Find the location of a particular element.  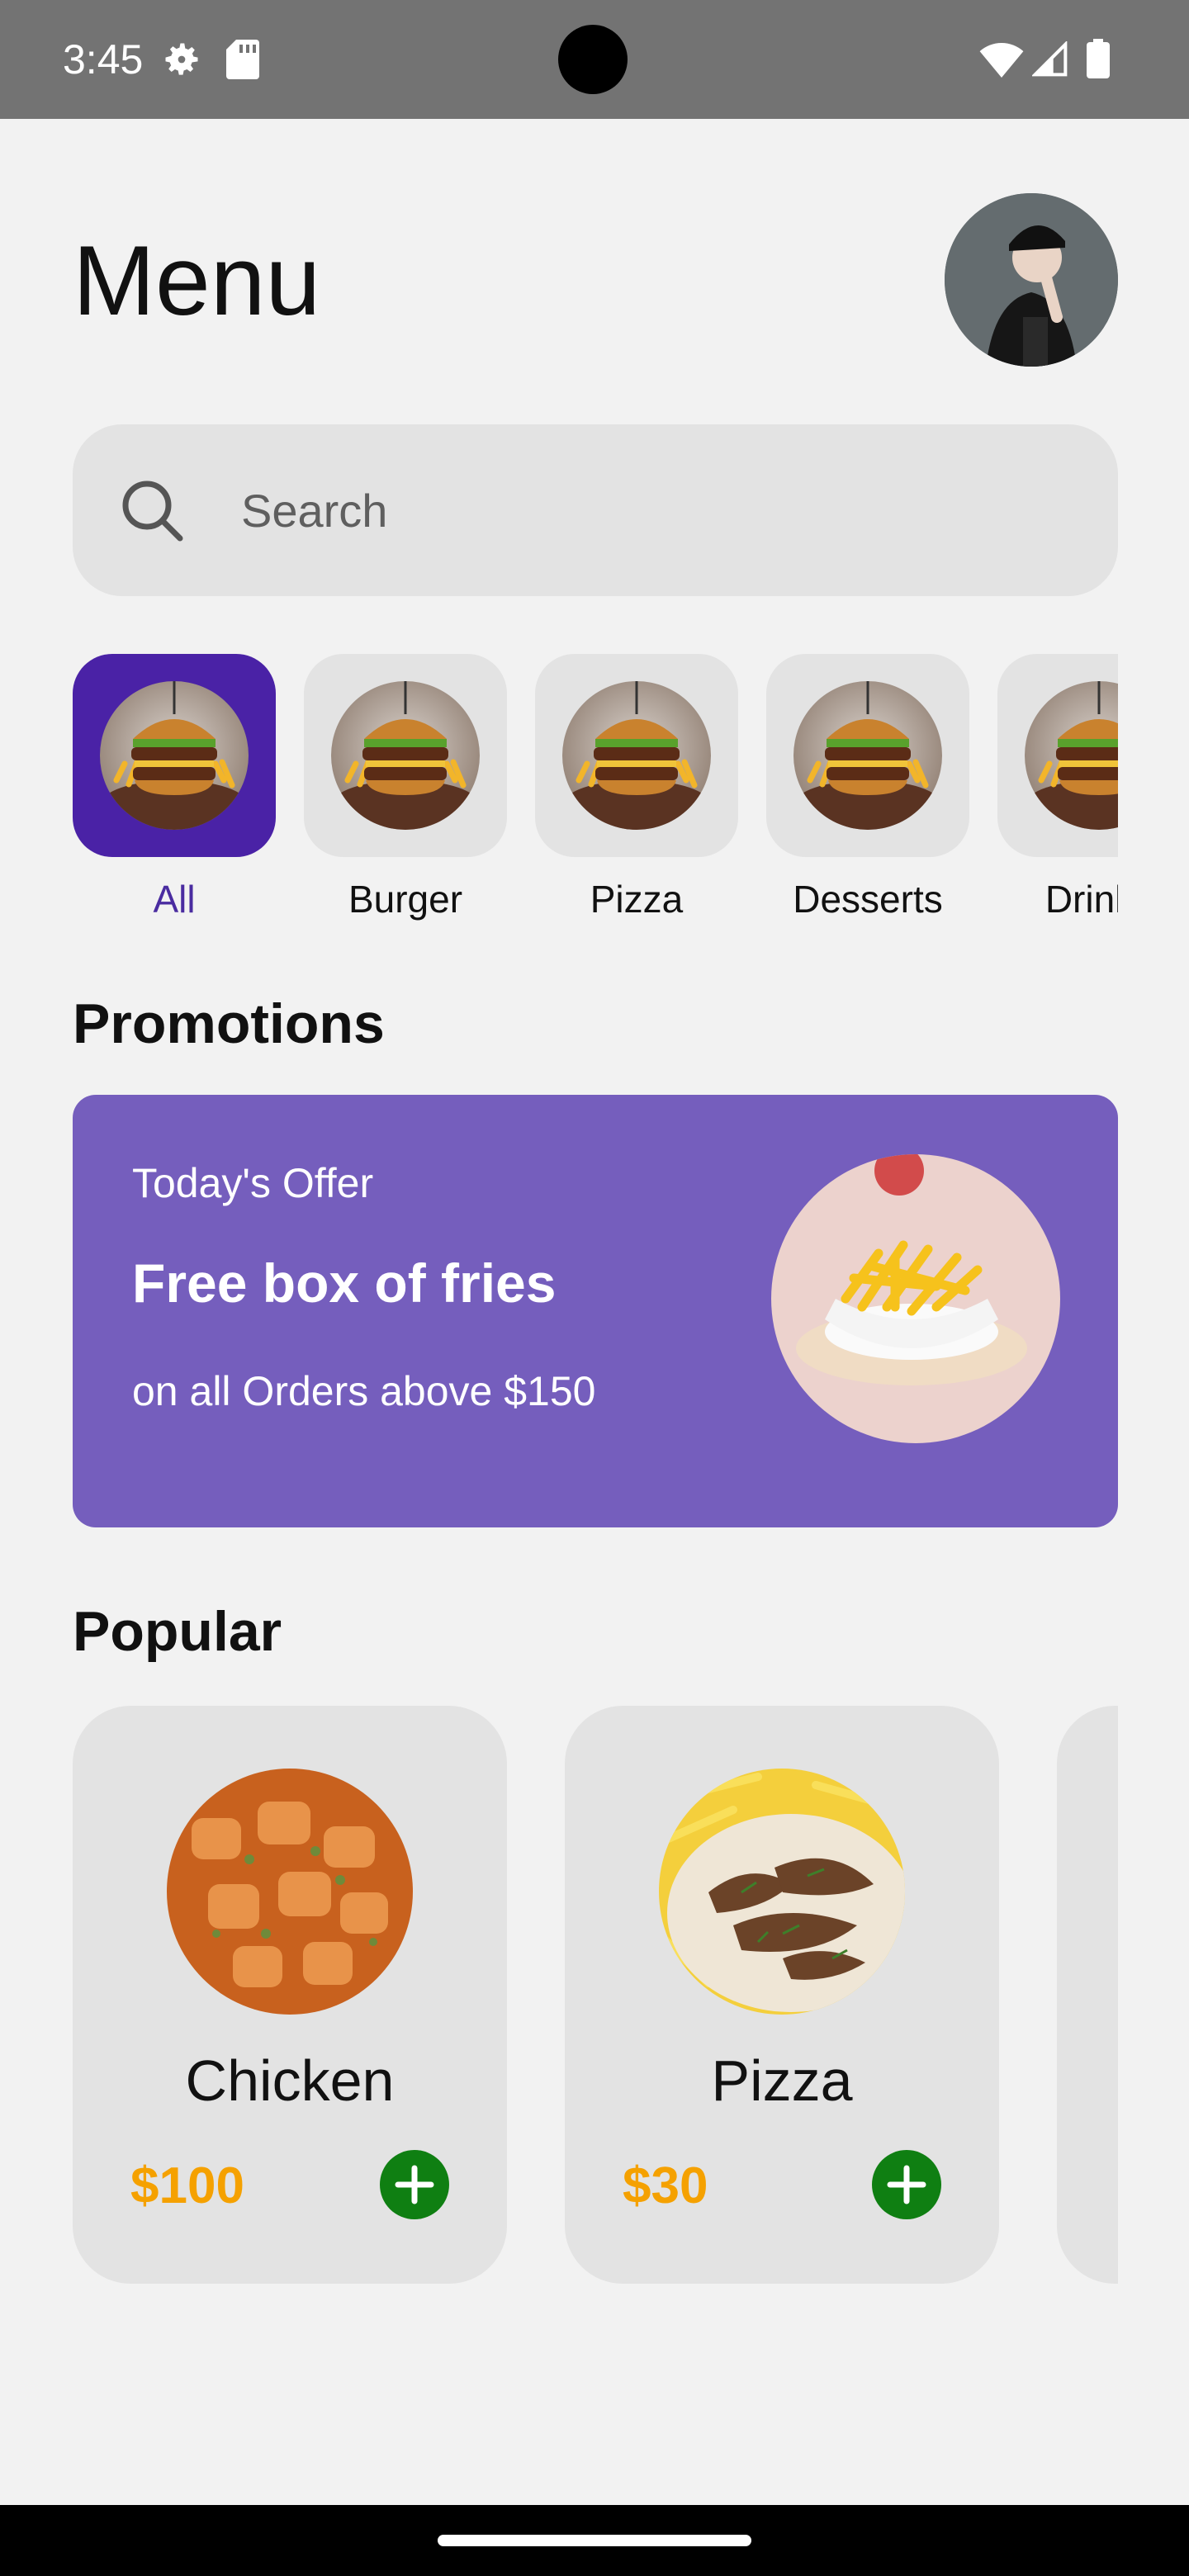

gear-icon is located at coordinates (181, 59).